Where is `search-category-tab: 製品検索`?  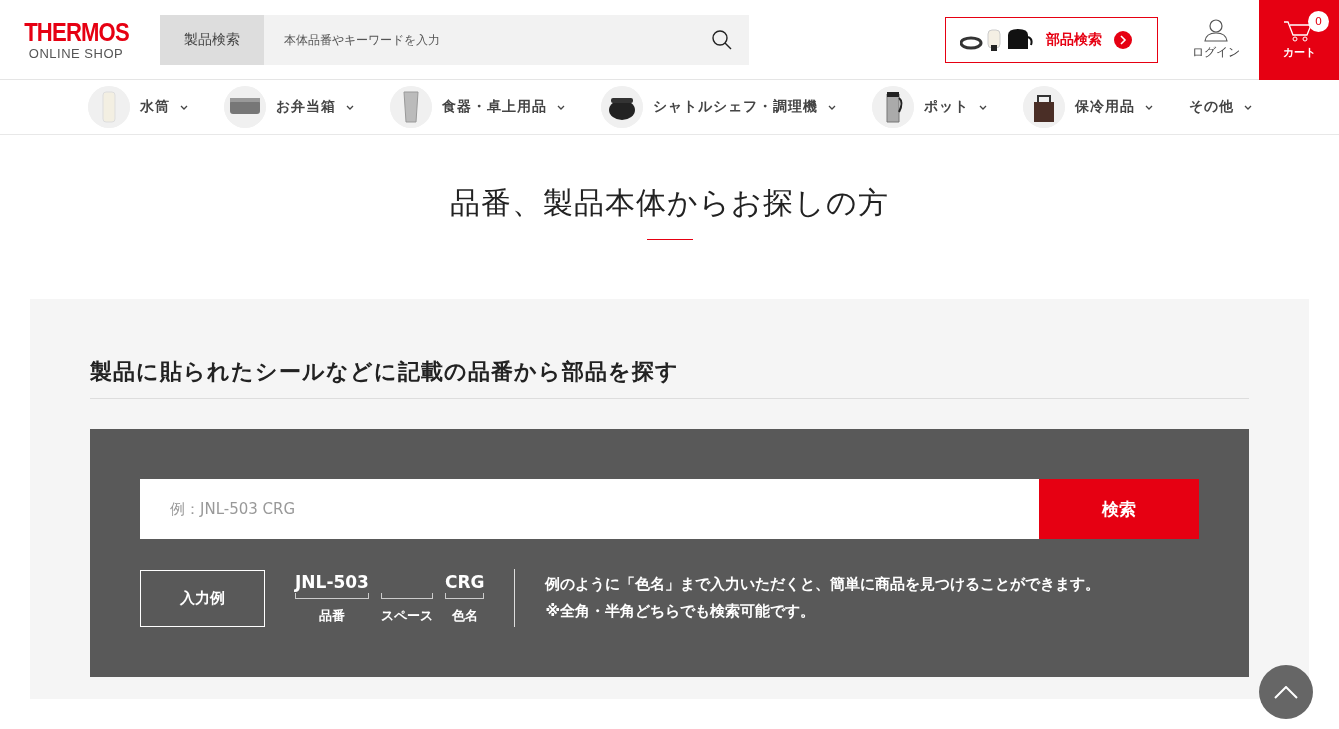
search-category-tab: 製品検索 is located at coordinates (212, 39).